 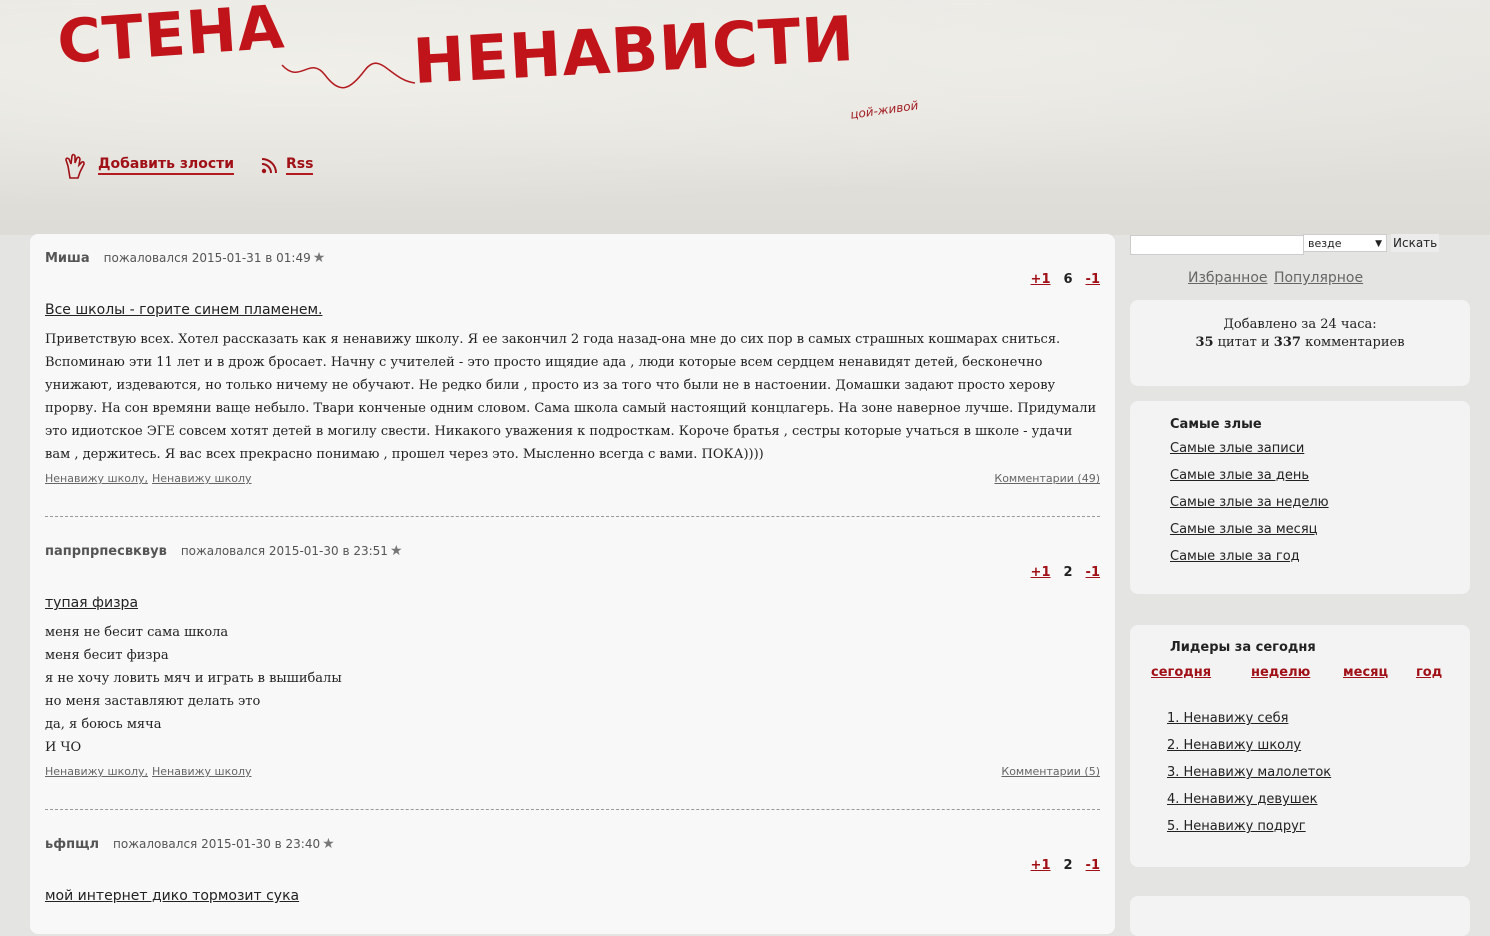 I want to click on post-author: ьфпщл, so click(x=72, y=844).